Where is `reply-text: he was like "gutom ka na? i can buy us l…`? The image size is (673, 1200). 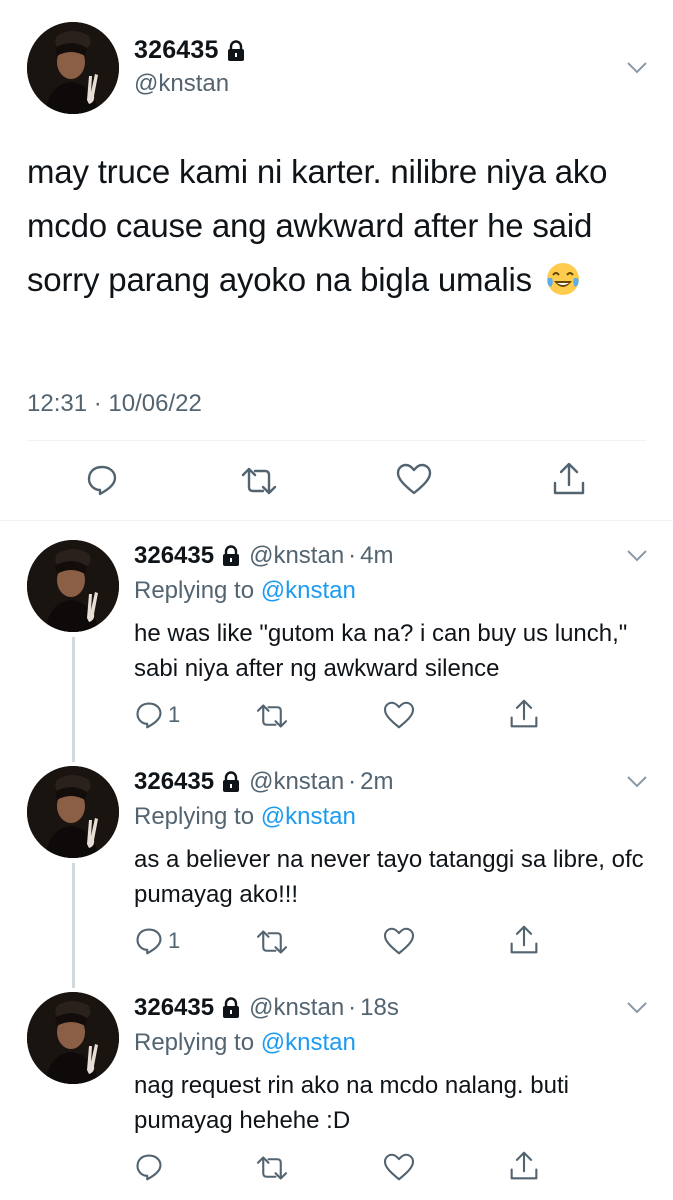 reply-text: he was like "gutom ka na? i can buy us l… is located at coordinates (381, 651).